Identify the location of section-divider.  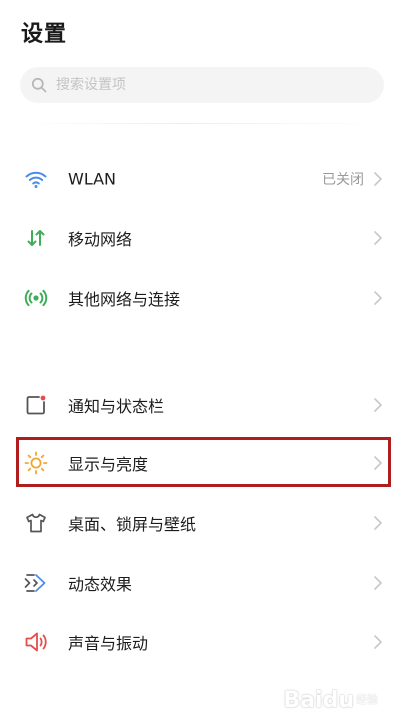
(202, 123).